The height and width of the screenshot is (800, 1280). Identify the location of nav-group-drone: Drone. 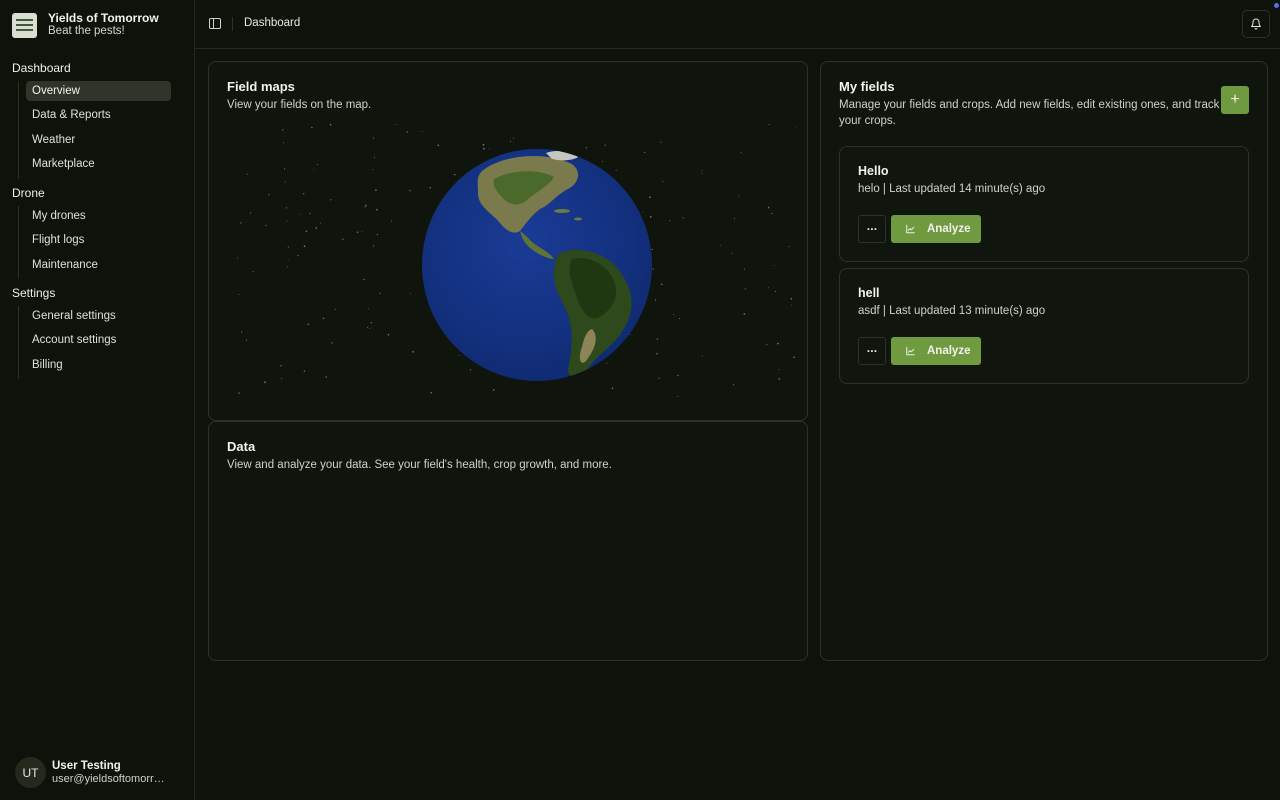
(28, 193).